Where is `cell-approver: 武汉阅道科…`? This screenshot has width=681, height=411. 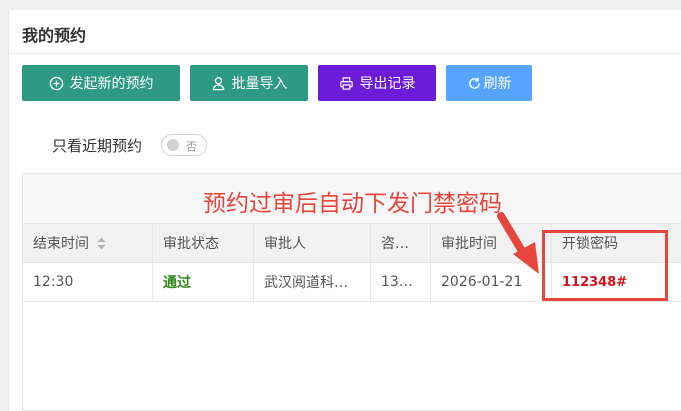 cell-approver: 武汉阅道科… is located at coordinates (312, 282).